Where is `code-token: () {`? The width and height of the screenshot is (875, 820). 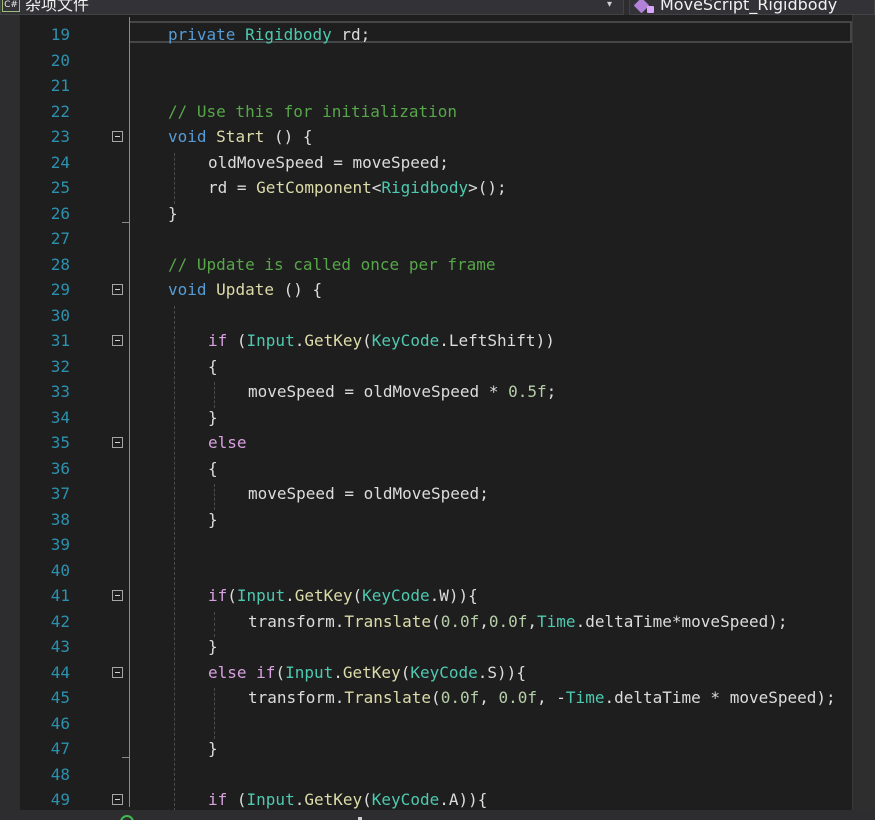
code-token: () { is located at coordinates (298, 289).